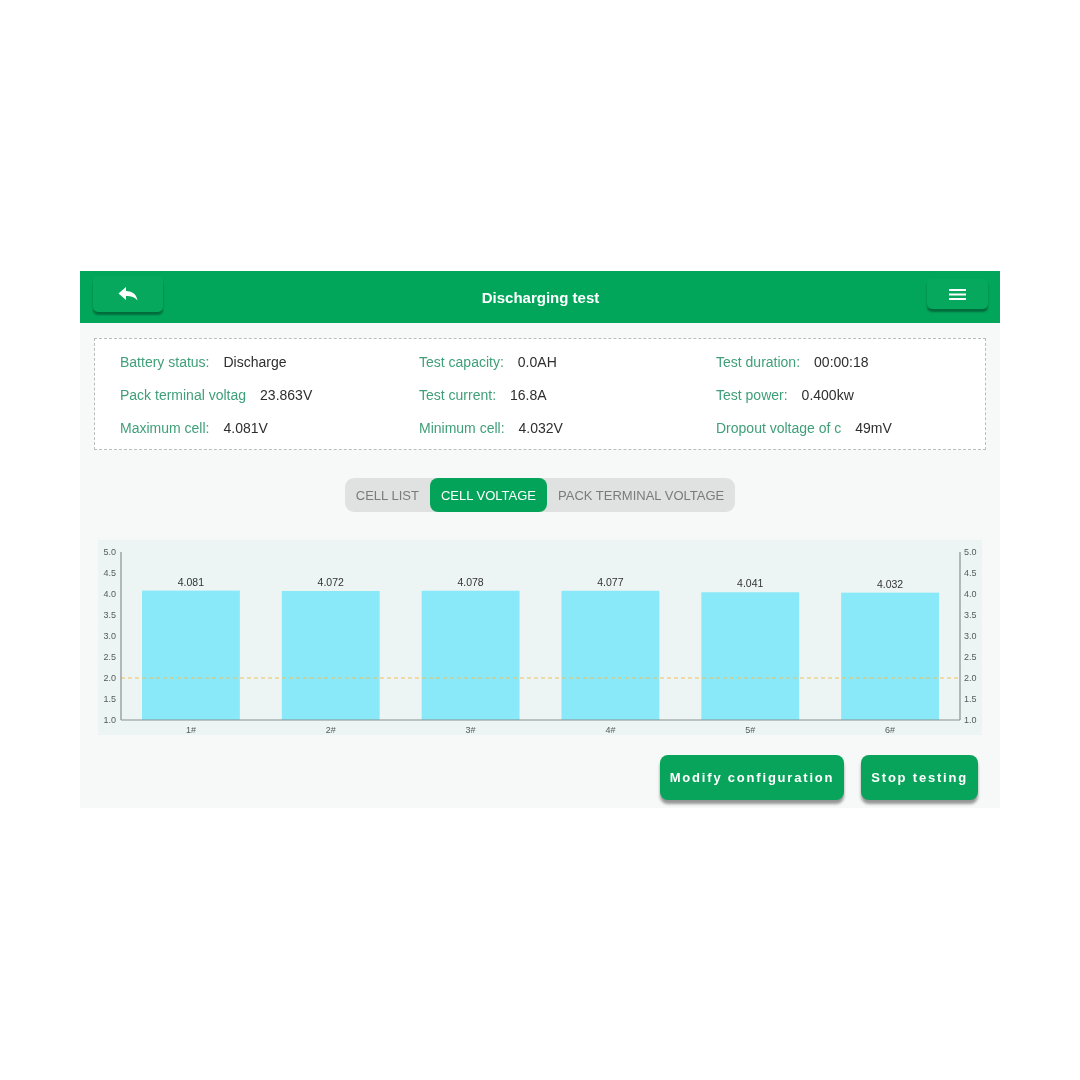  What do you see at coordinates (641, 495) in the screenshot?
I see `tab: PACK TERMINAL VOLTAGE` at bounding box center [641, 495].